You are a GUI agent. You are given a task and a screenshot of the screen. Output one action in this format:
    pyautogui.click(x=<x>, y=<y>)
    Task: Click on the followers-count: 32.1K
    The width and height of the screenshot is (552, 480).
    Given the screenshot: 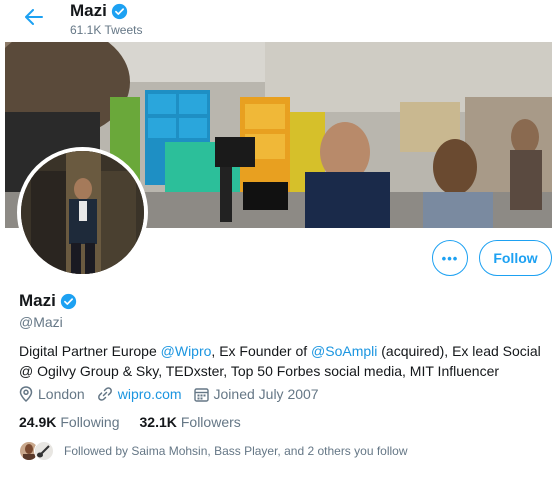 What is the action you would take?
    pyautogui.click(x=158, y=422)
    